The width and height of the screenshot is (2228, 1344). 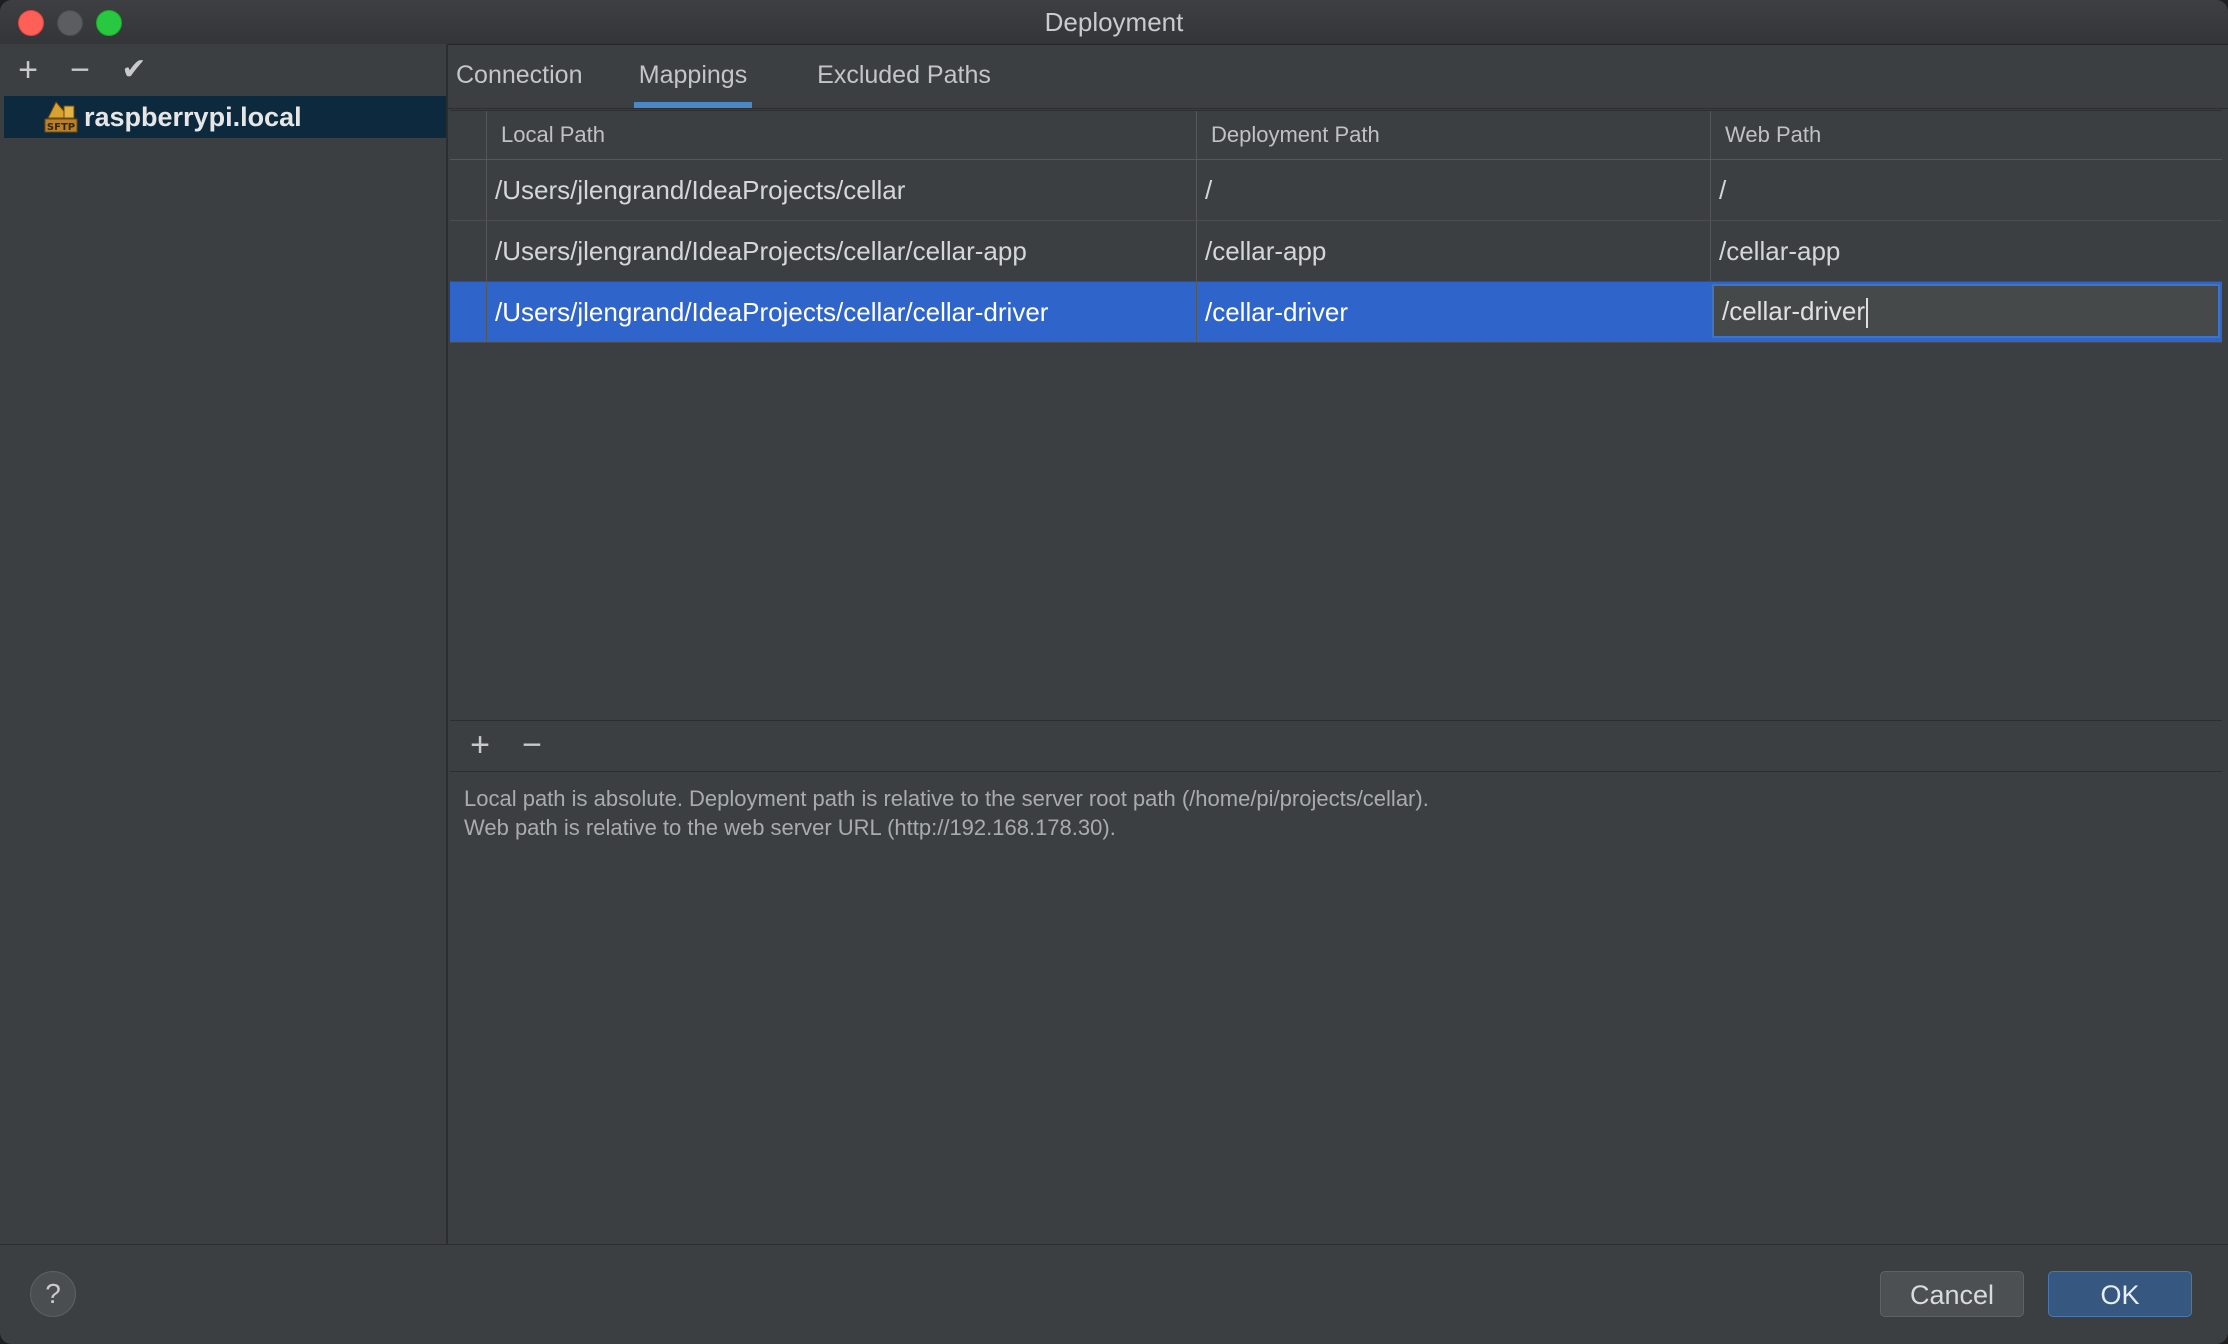 I want to click on svg-text: SFTP, so click(x=61, y=127).